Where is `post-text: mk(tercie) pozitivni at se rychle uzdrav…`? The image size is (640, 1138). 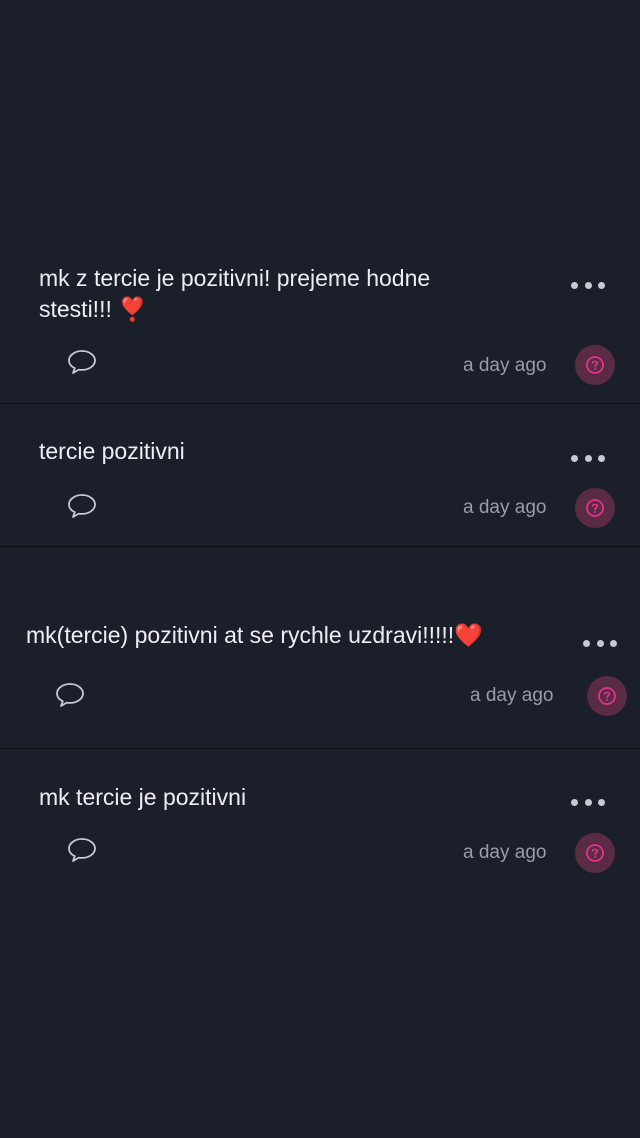
post-text: mk(tercie) pozitivni at se rychle uzdrav… is located at coordinates (254, 635).